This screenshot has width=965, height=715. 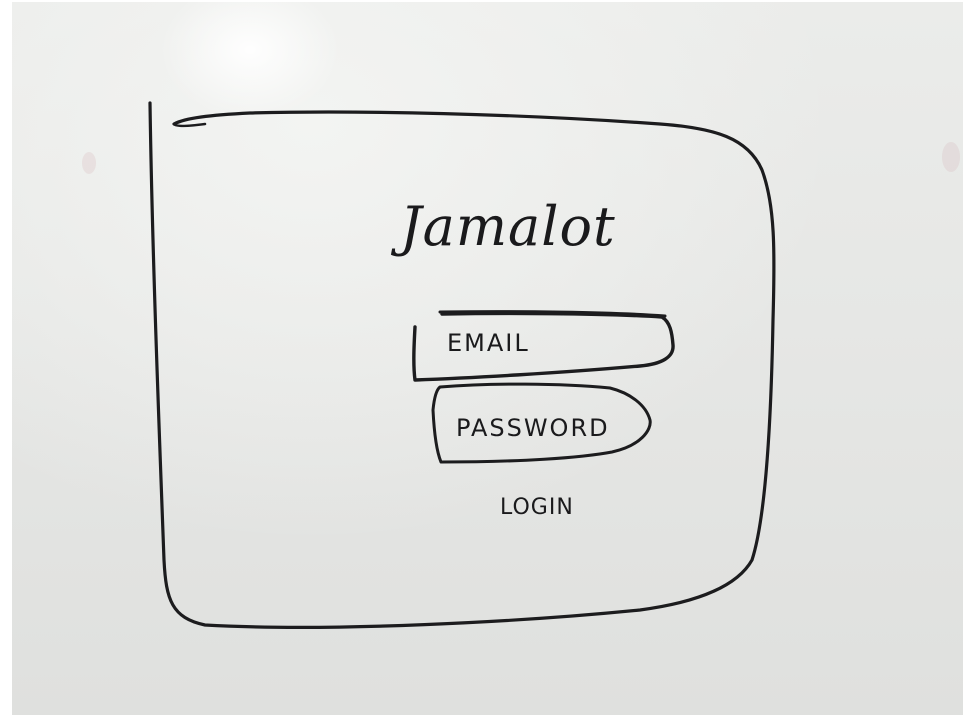 What do you see at coordinates (543, 346) in the screenshot?
I see `email-field: EMAIL` at bounding box center [543, 346].